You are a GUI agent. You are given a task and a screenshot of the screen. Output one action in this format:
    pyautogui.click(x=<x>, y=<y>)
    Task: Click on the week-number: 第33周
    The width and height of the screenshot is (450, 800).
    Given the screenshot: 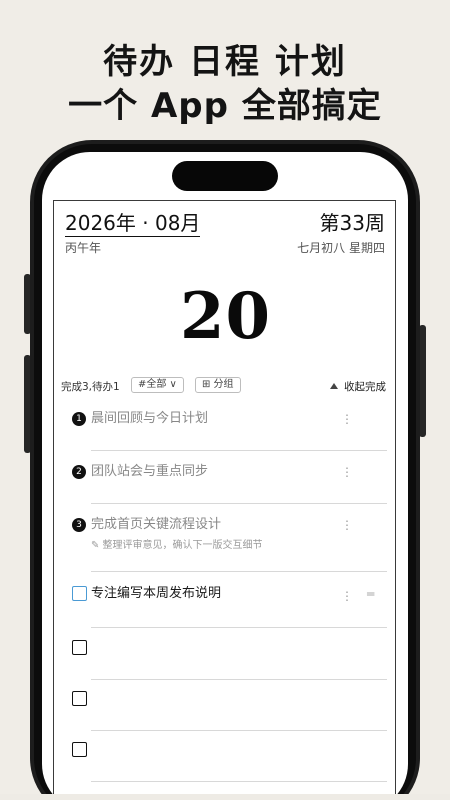 What is the action you would take?
    pyautogui.click(x=352, y=223)
    